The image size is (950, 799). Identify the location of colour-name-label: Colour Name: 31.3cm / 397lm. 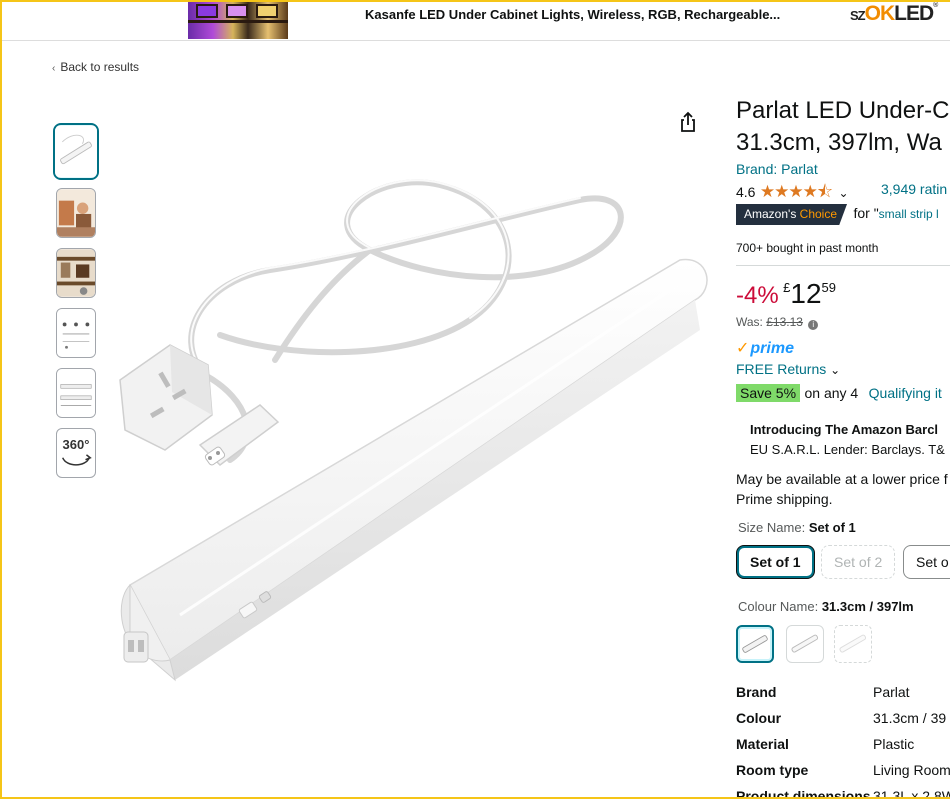
(826, 606).